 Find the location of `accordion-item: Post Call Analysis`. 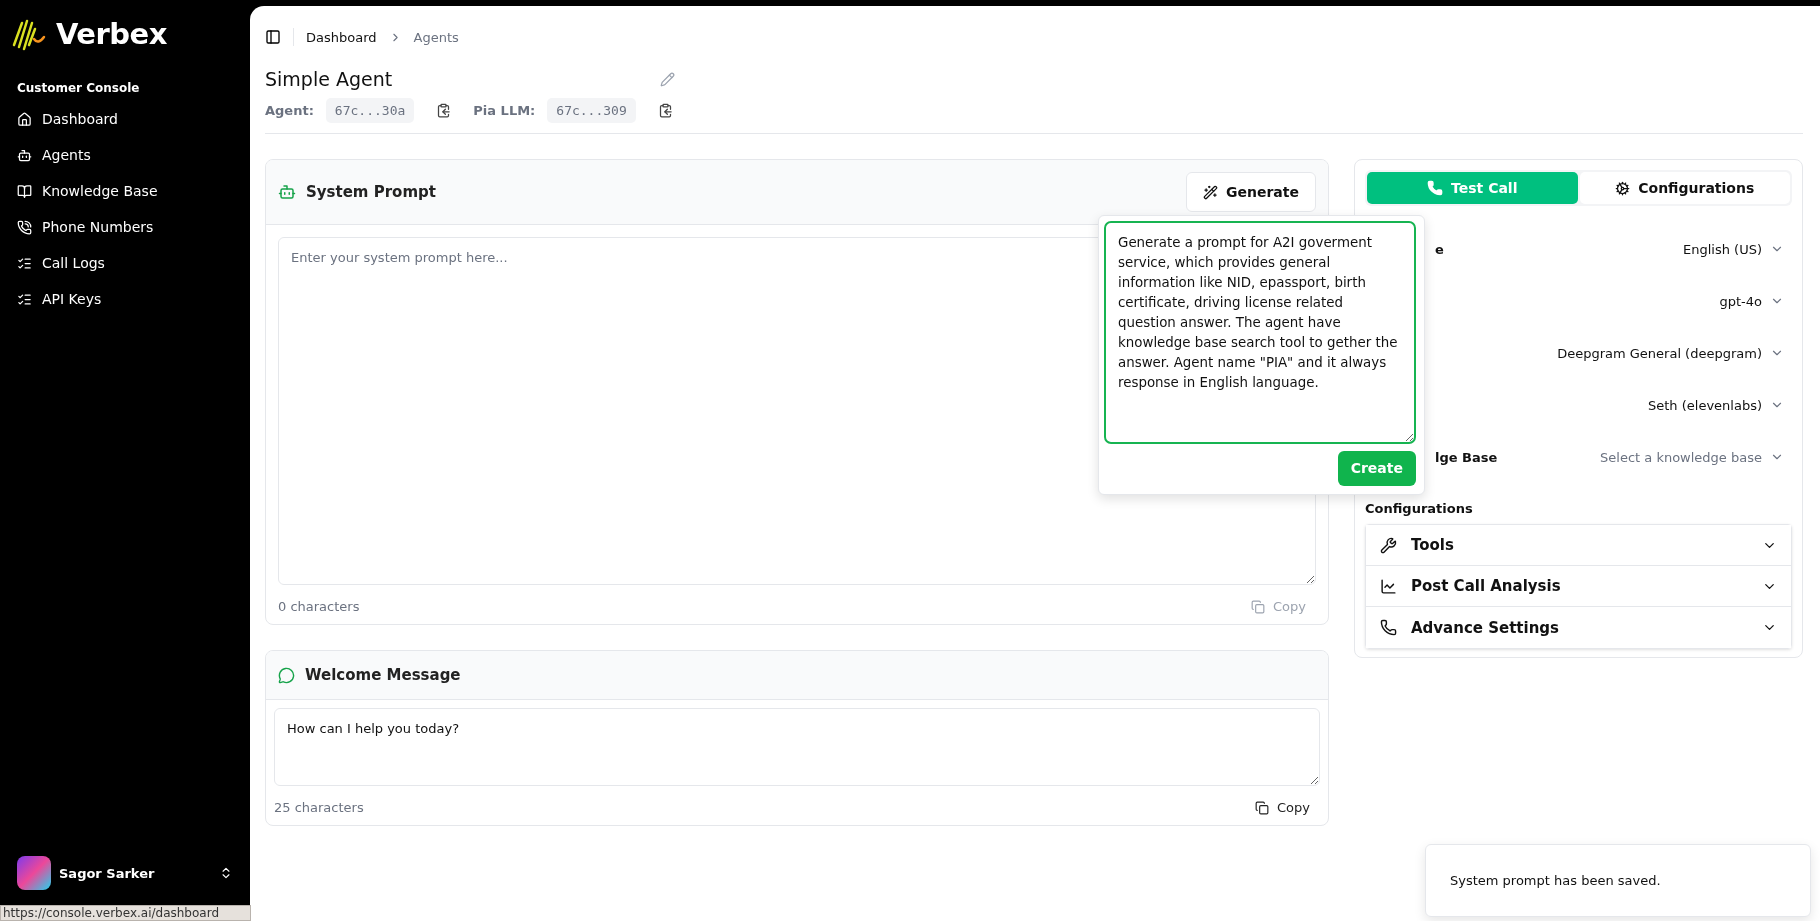

accordion-item: Post Call Analysis is located at coordinates (1578, 586).